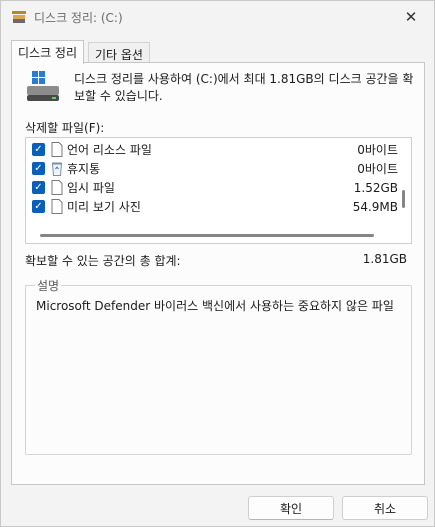 Image resolution: width=435 pixels, height=527 pixels. I want to click on ok-button: 확인, so click(291, 508).